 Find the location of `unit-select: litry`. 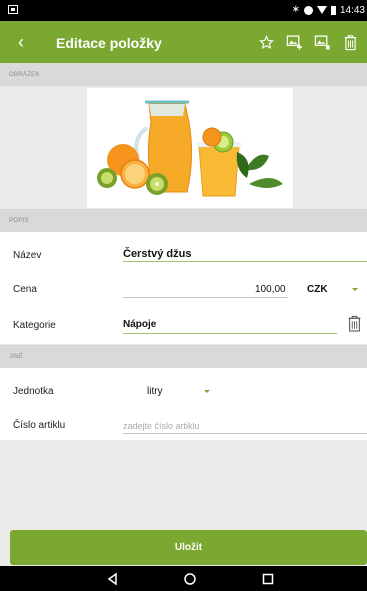

unit-select: litry is located at coordinates (155, 391).